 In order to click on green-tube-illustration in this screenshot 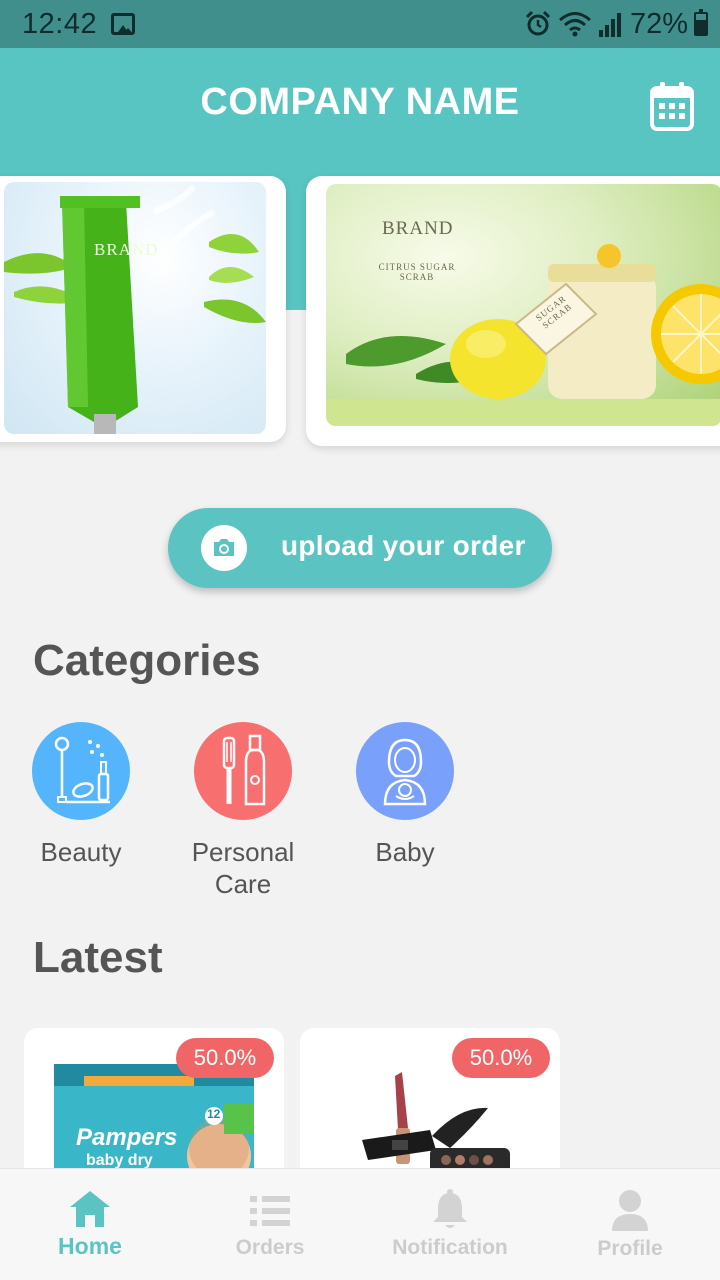, I will do `click(135, 309)`.